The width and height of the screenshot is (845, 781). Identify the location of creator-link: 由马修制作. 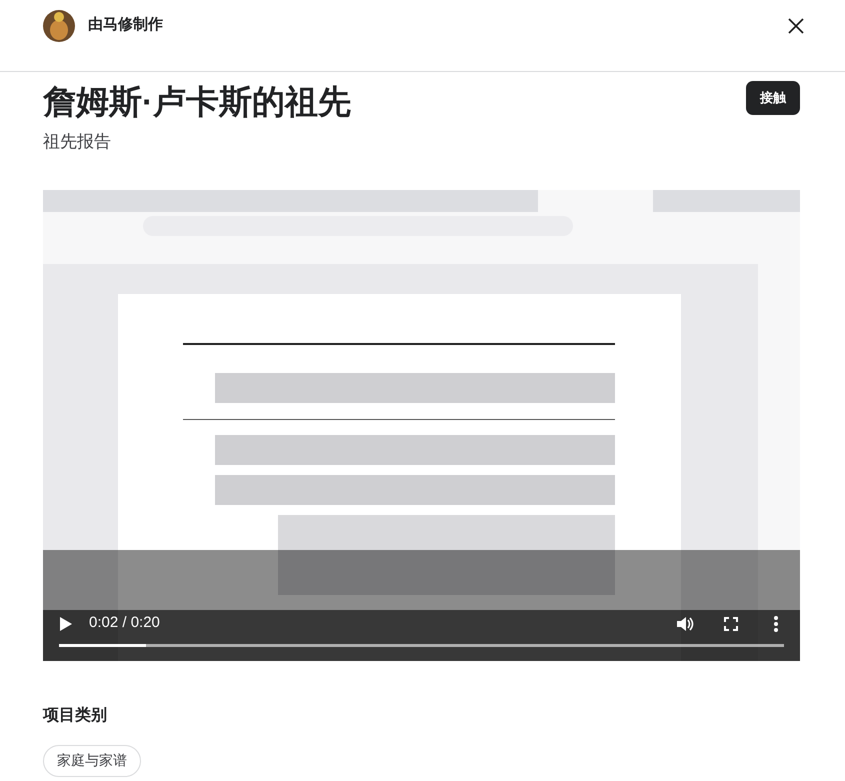
(125, 25).